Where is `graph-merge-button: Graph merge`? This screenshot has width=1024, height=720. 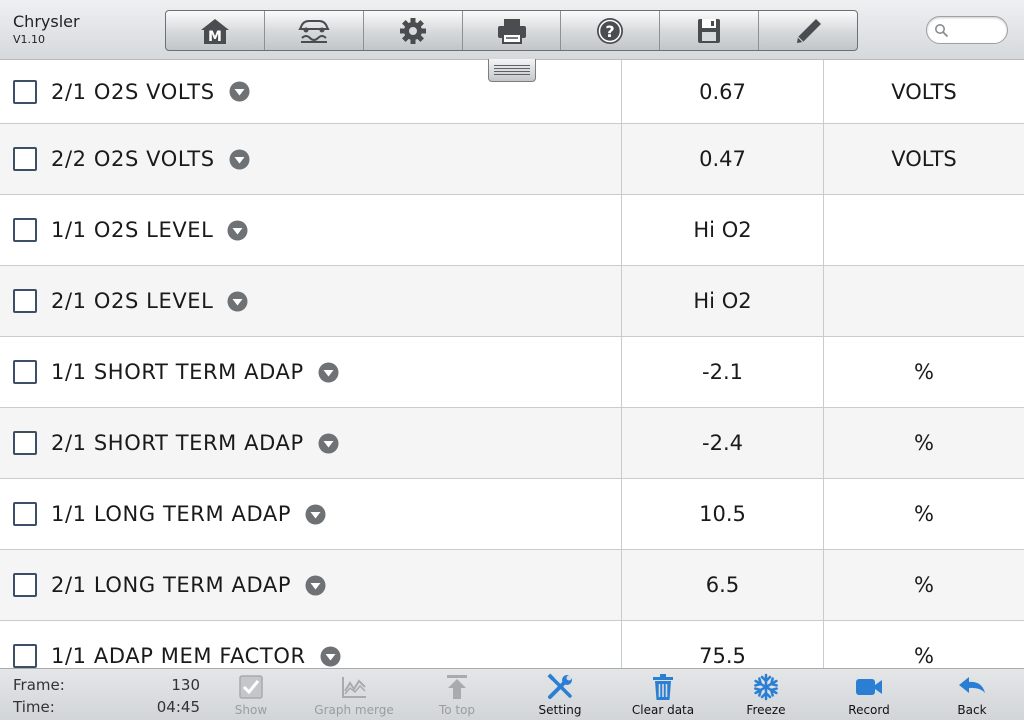
graph-merge-button: Graph merge is located at coordinates (354, 696).